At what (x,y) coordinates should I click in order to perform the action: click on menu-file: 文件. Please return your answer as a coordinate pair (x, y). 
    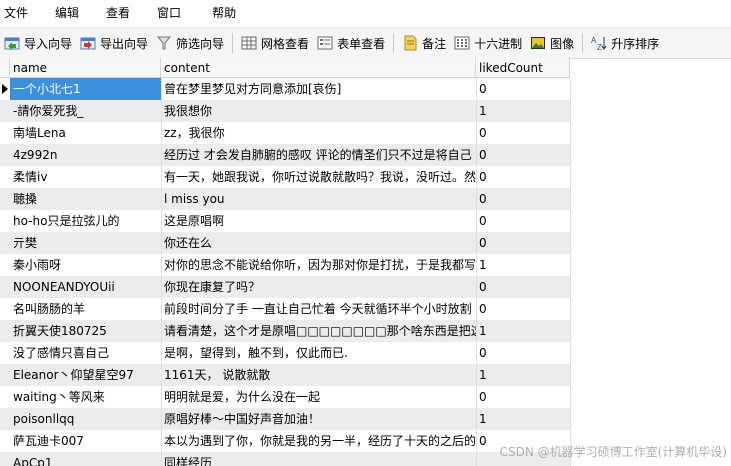
    Looking at the image, I should click on (16, 12).